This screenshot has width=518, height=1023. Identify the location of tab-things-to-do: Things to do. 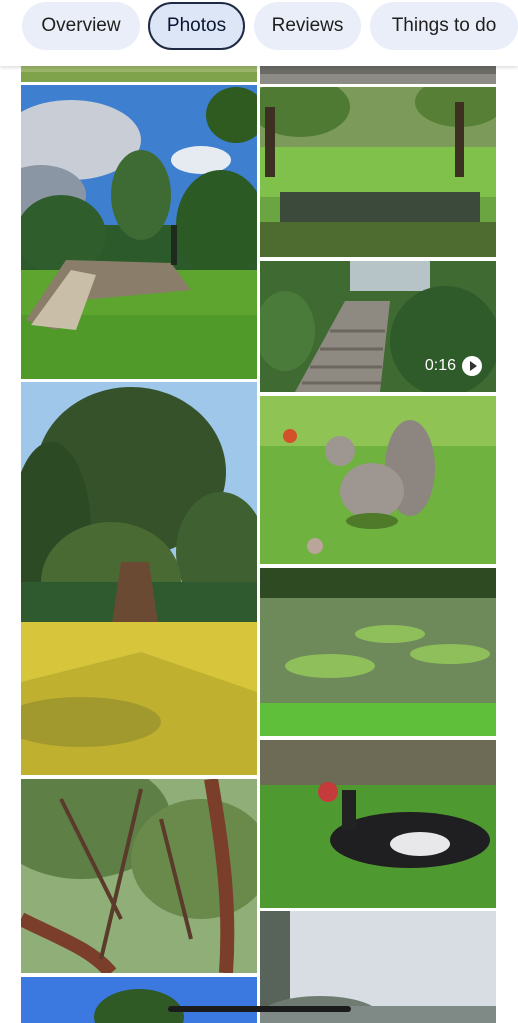
(444, 26).